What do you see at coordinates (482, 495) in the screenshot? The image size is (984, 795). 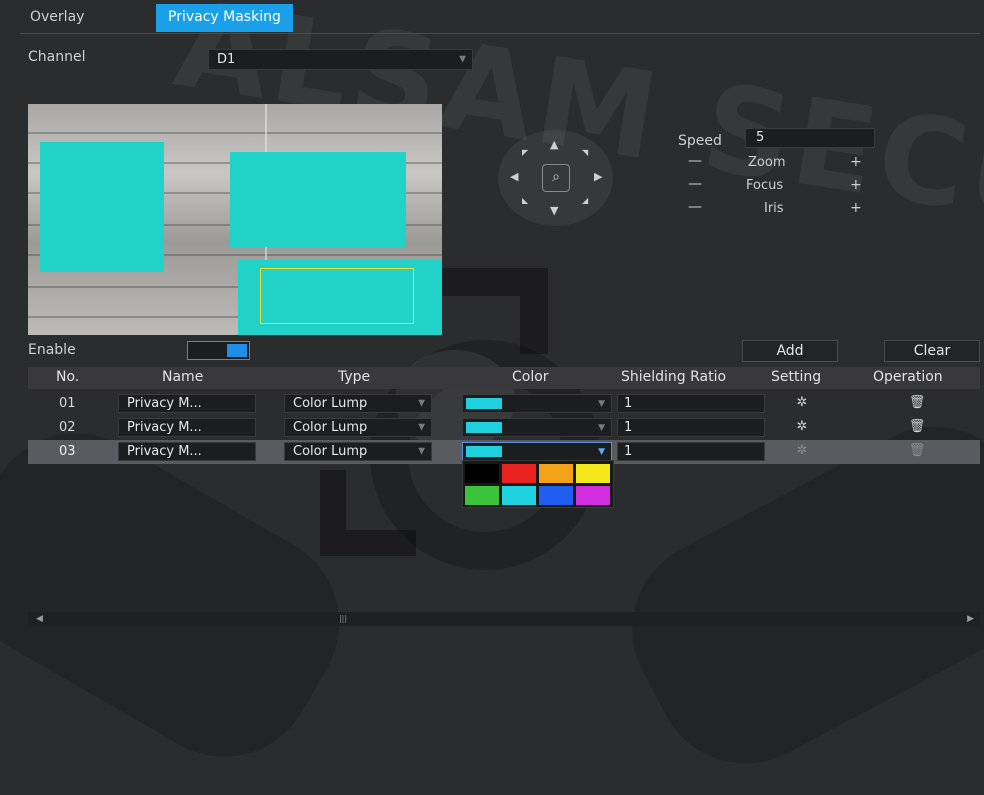 I see `palette-color-green` at bounding box center [482, 495].